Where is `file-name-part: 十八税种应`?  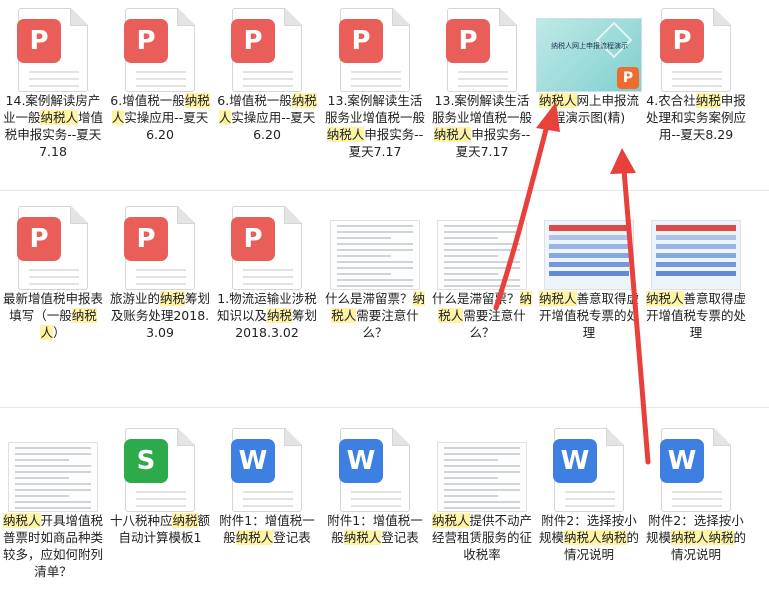 file-name-part: 十八税种应 is located at coordinates (141, 520).